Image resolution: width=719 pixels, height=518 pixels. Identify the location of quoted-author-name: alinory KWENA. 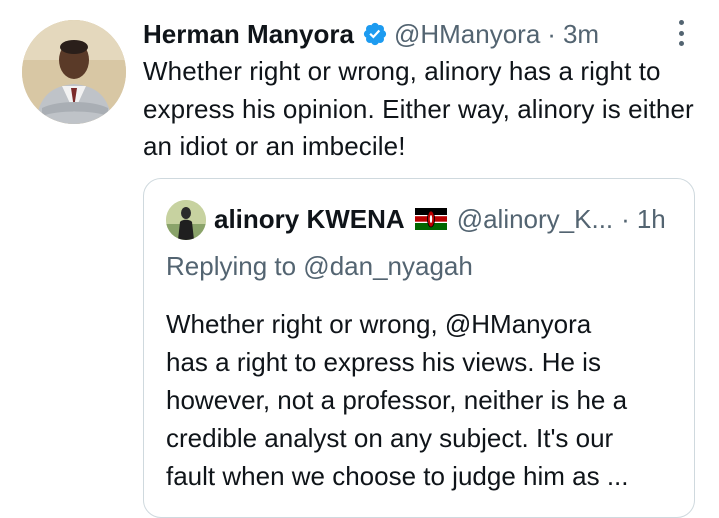
(309, 219).